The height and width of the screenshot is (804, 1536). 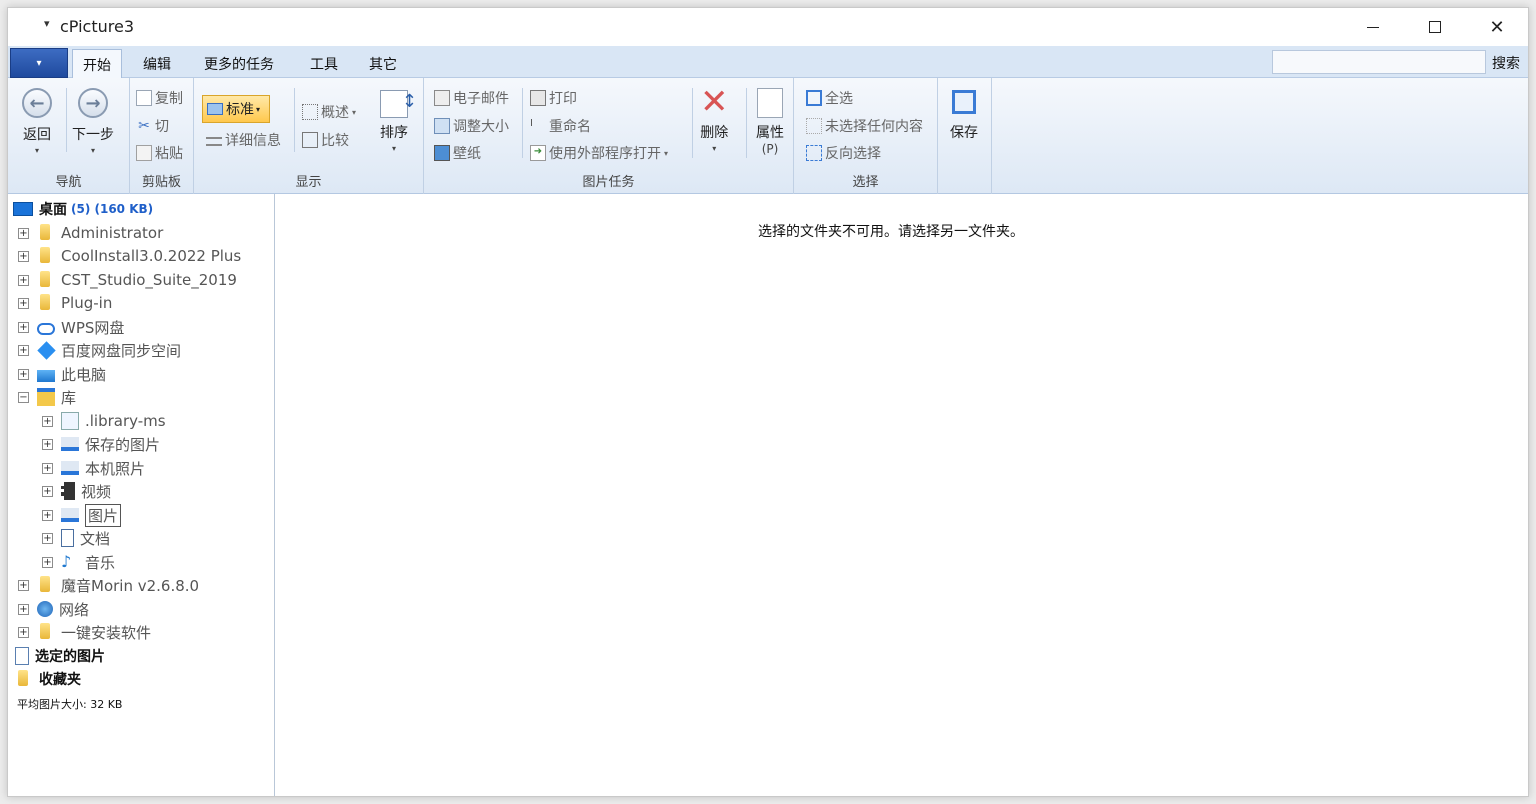 I want to click on open-external-button: ➜ 使用外部程序打开 ▾, so click(x=599, y=153).